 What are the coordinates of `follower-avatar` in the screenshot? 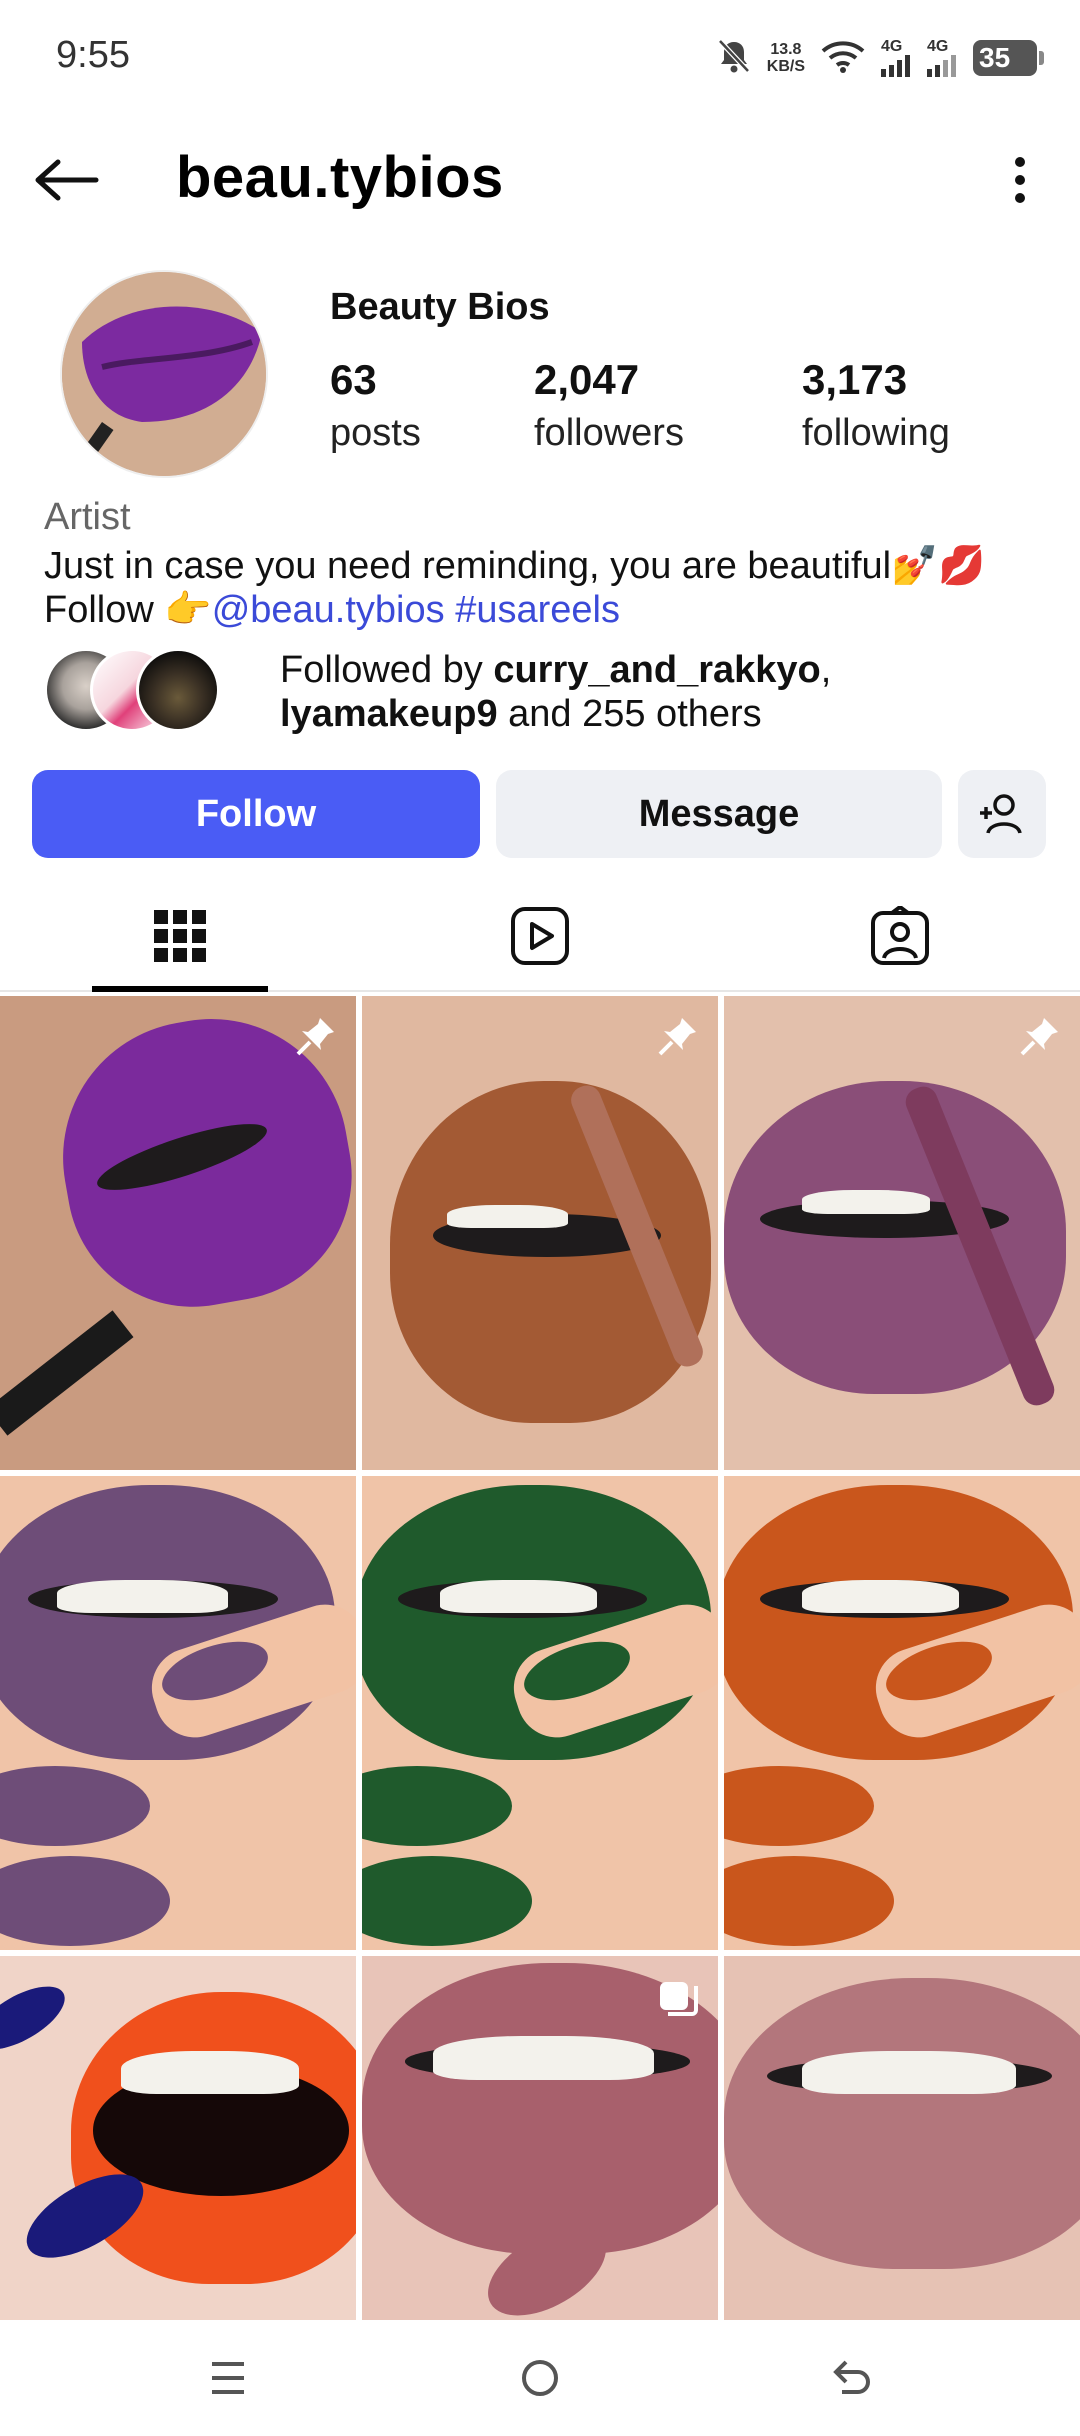 It's located at (178, 690).